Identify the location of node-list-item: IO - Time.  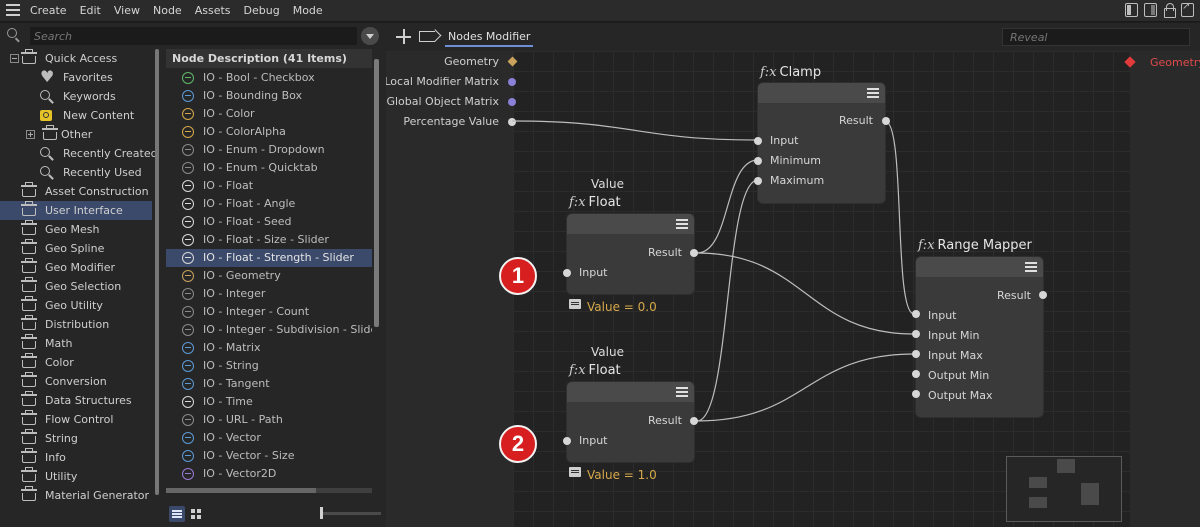
(269, 402).